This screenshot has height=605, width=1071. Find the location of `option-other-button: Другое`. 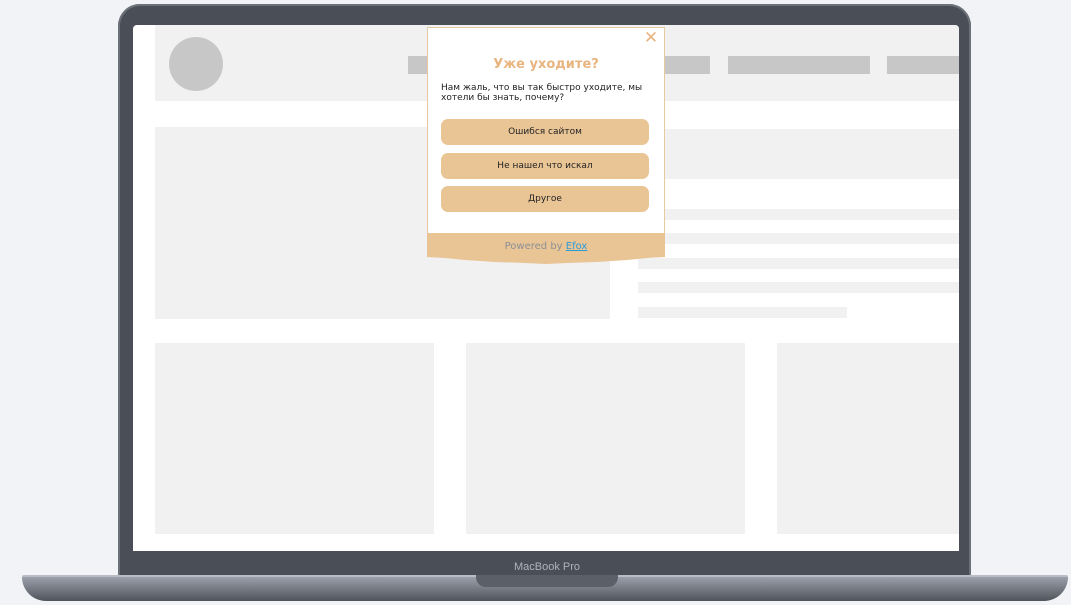

option-other-button: Другое is located at coordinates (545, 199).